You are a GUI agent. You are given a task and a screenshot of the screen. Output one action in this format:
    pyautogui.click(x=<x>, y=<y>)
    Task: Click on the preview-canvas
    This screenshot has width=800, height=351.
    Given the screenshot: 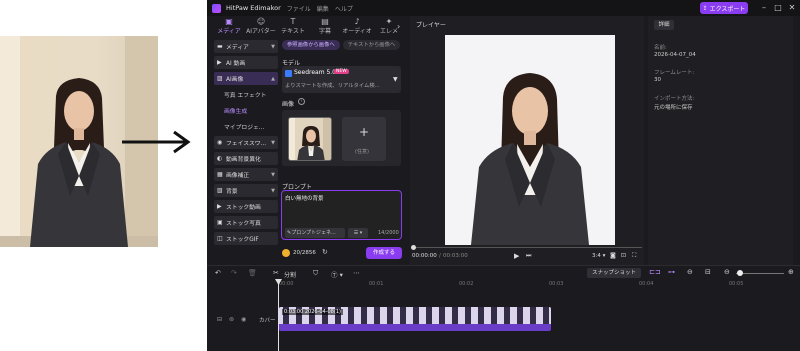 What is the action you would take?
    pyautogui.click(x=530, y=140)
    